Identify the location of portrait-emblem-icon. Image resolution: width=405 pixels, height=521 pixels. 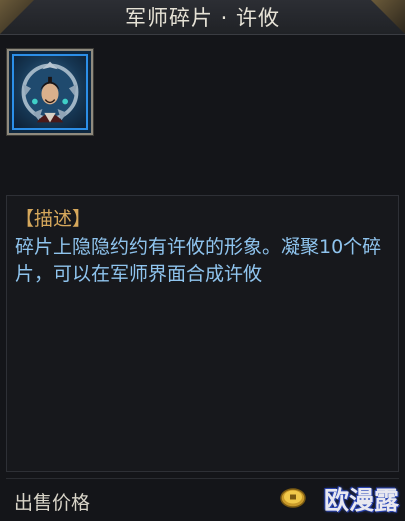
(50, 92).